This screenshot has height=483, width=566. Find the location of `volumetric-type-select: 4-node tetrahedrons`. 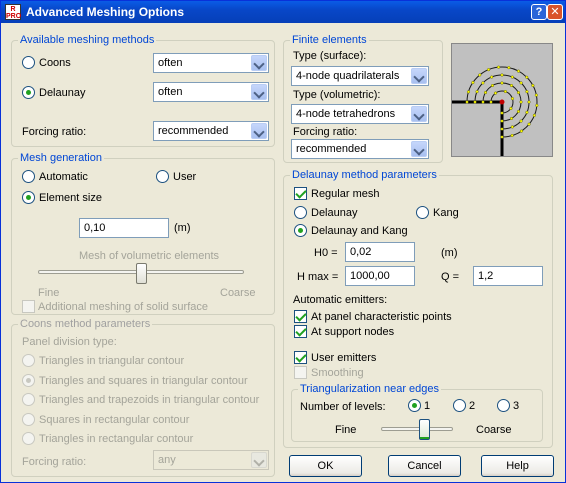

volumetric-type-select: 4-node tetrahedrons is located at coordinates (360, 114).